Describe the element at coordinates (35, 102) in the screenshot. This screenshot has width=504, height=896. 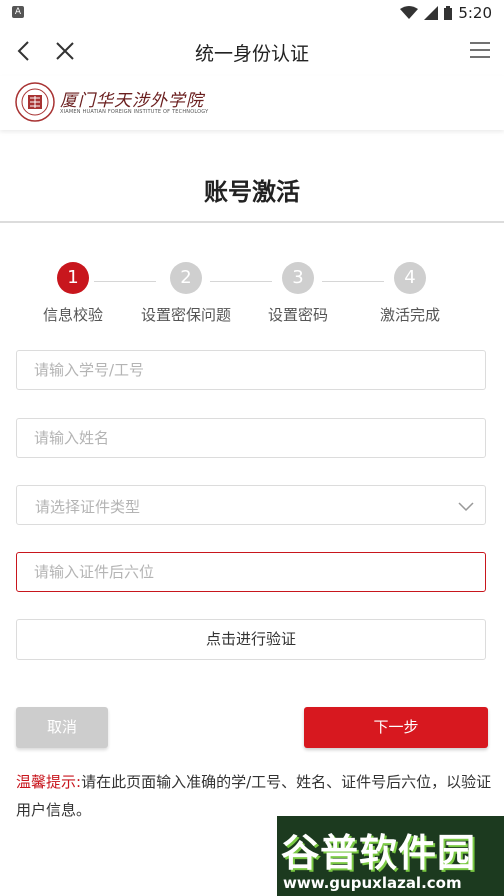
I see `school-seal-logo` at that location.